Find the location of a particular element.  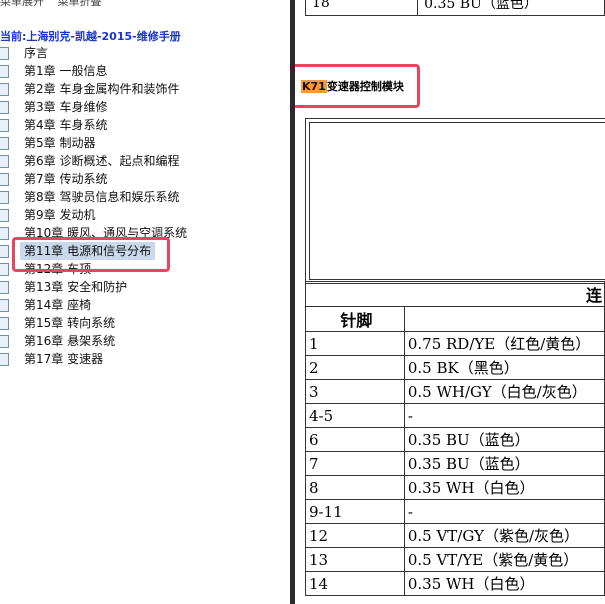

tree-item-label: 第16章 悬架系统 is located at coordinates (69, 341).